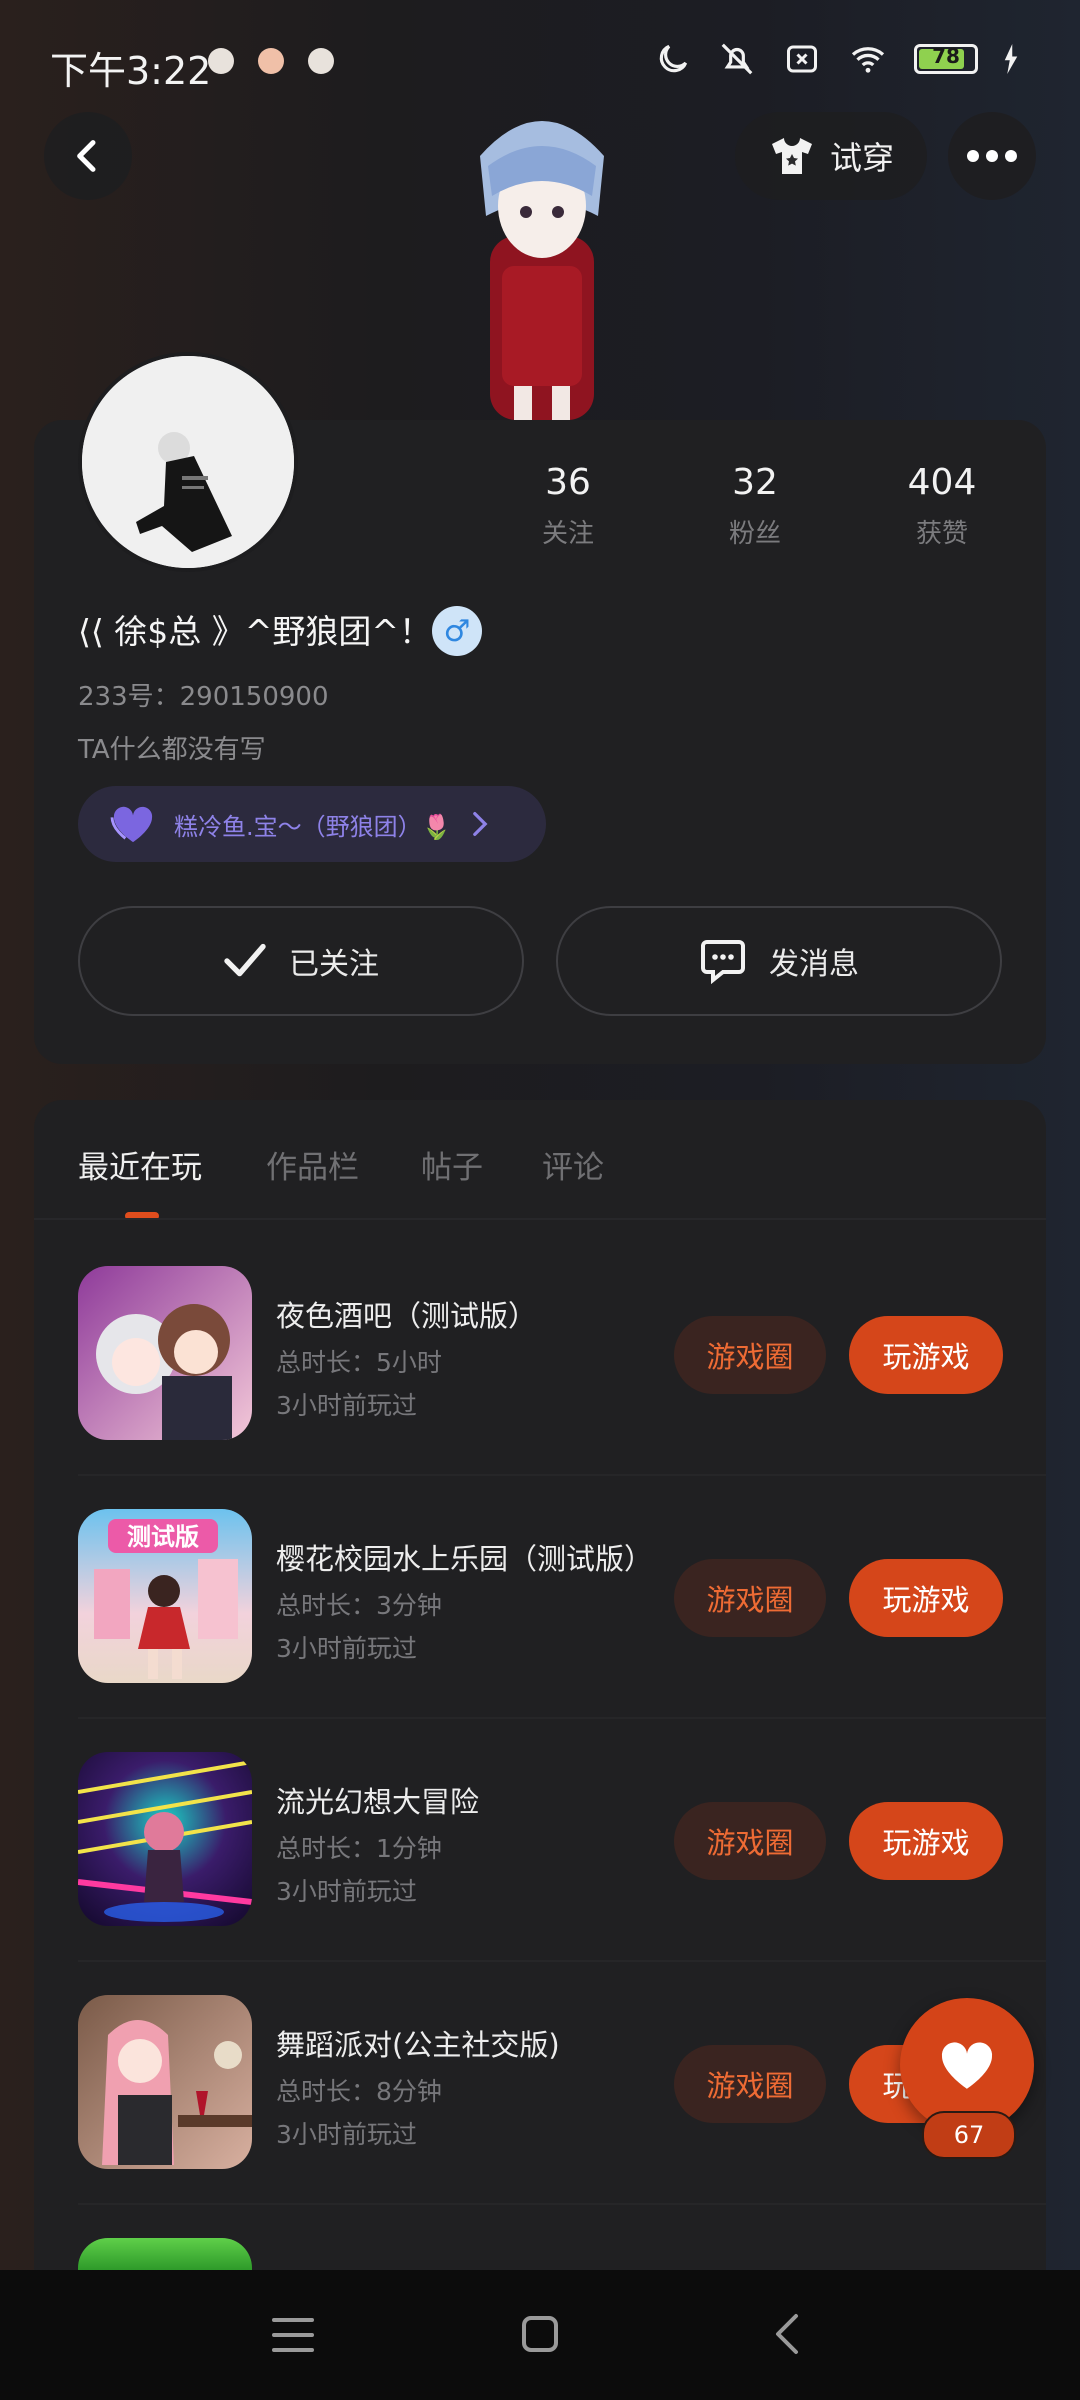 Image resolution: width=1080 pixels, height=2400 pixels. What do you see at coordinates (140, 1164) in the screenshot?
I see `tab-recent-played: 最近在玩` at bounding box center [140, 1164].